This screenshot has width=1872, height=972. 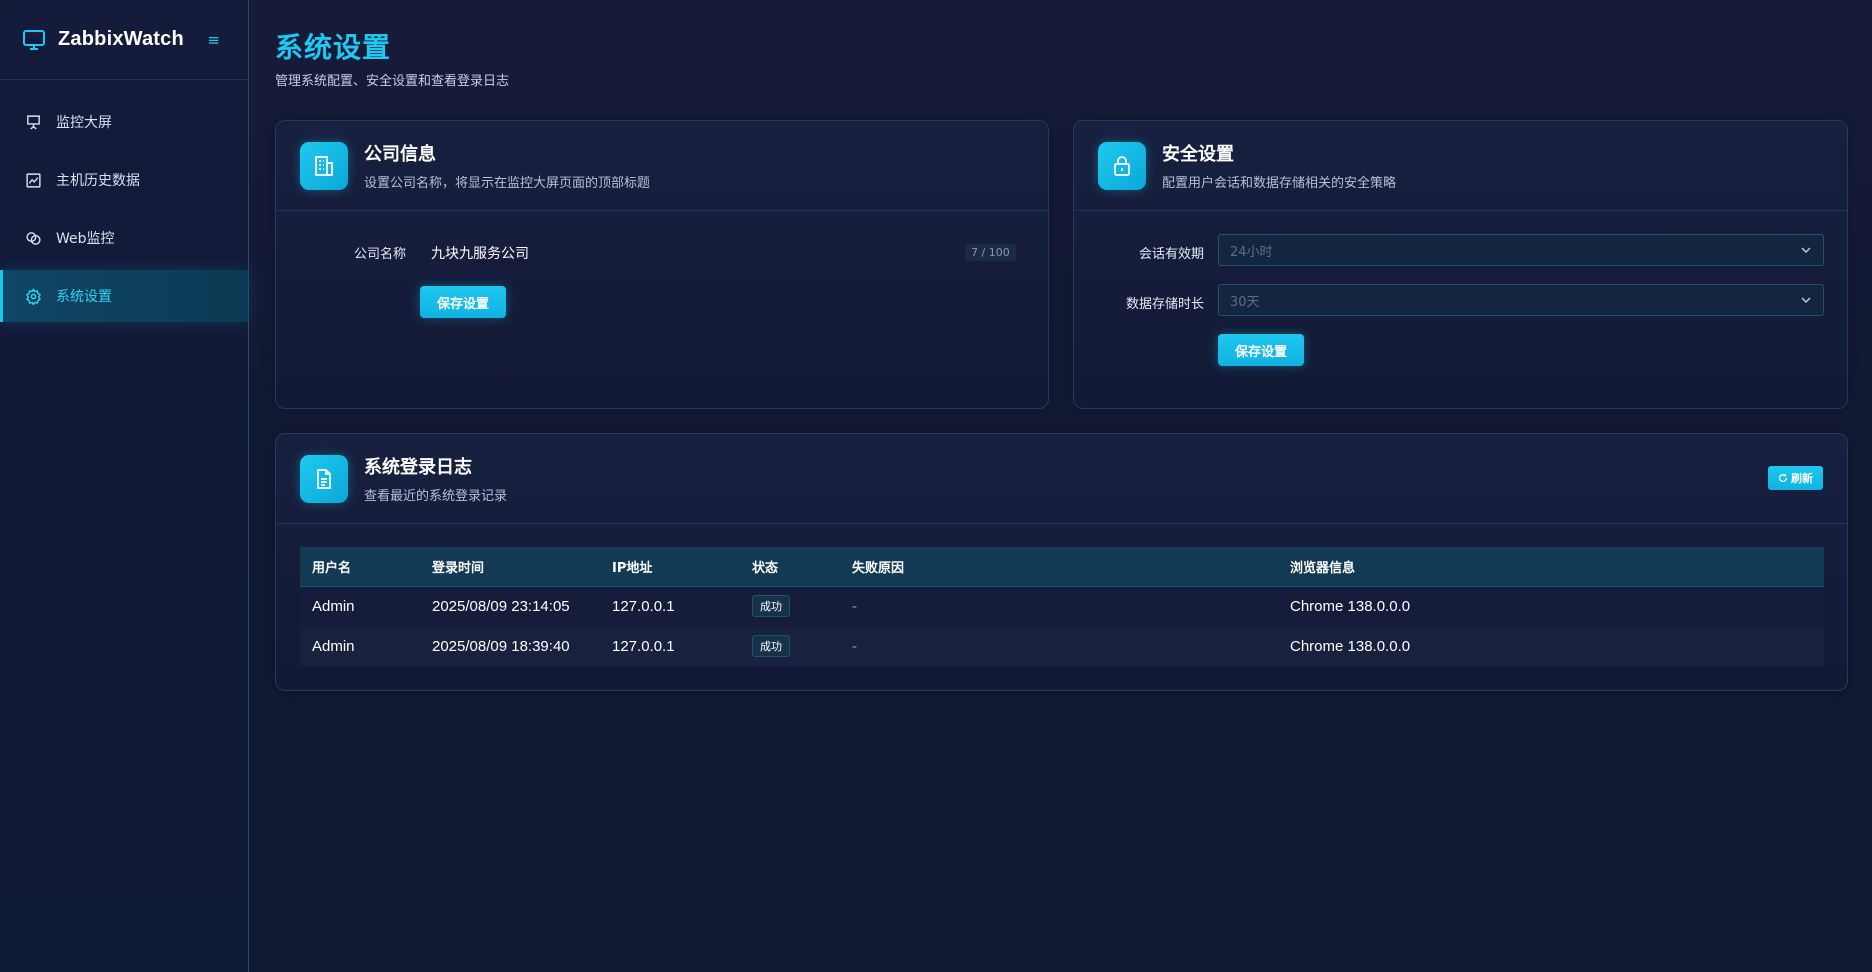 I want to click on brand-bar: ZabbixWatch ≡, so click(x=124, y=40).